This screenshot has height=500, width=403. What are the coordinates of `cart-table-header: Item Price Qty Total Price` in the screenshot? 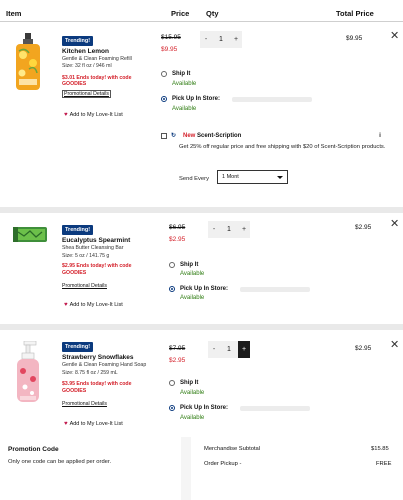 It's located at (201, 11).